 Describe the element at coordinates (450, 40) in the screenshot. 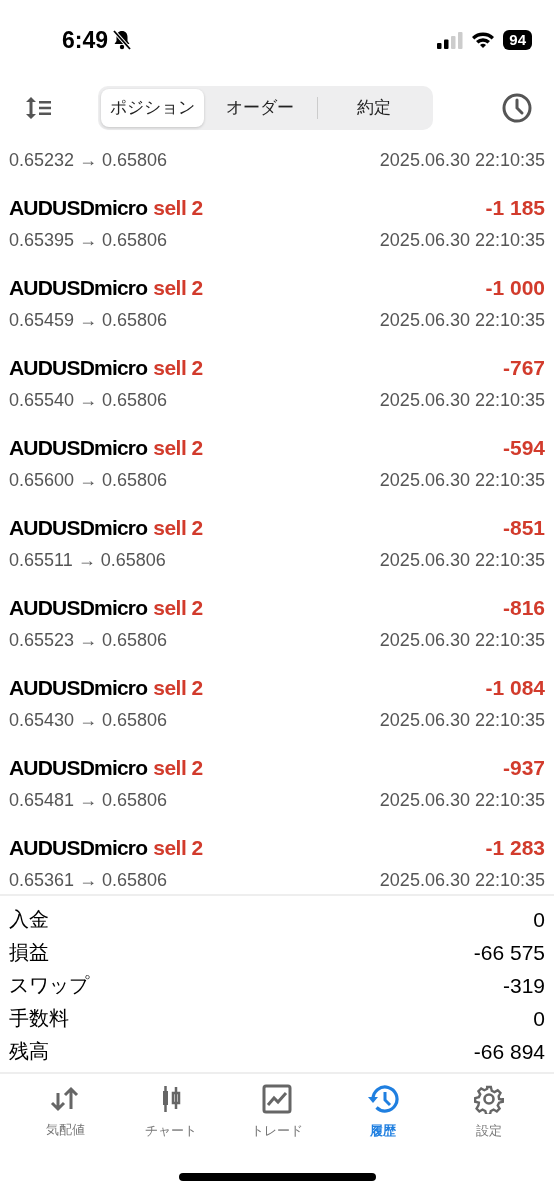

I see `signal-icon` at that location.